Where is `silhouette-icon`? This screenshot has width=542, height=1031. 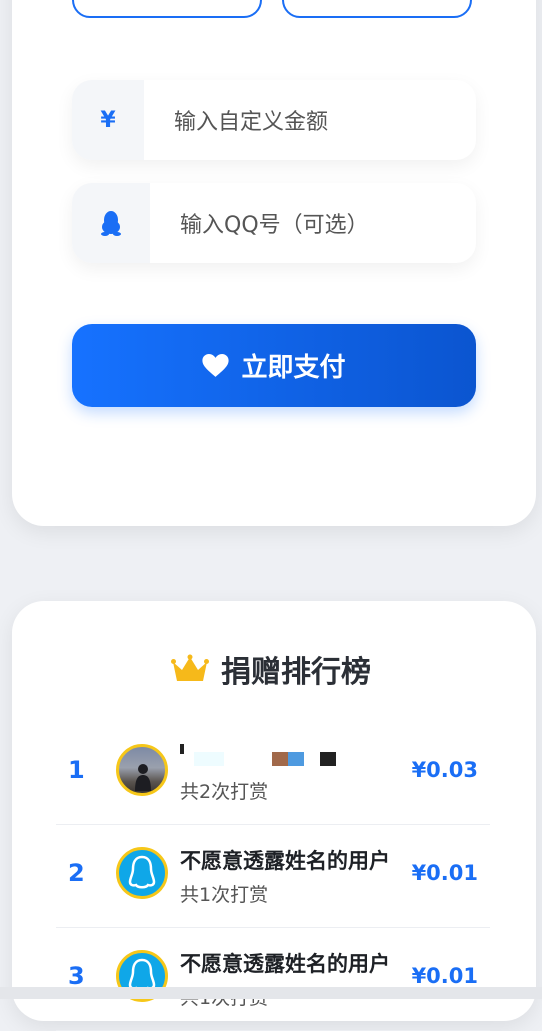
silhouette-icon is located at coordinates (143, 777).